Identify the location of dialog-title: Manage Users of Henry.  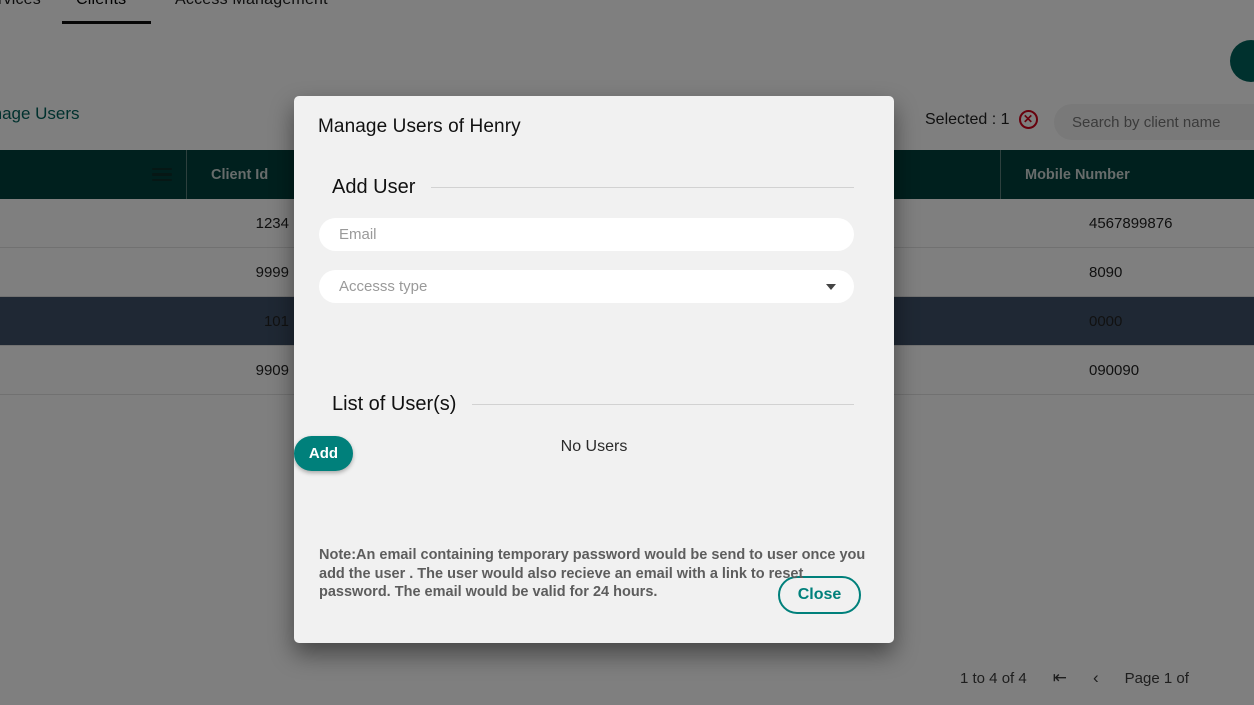
(419, 126).